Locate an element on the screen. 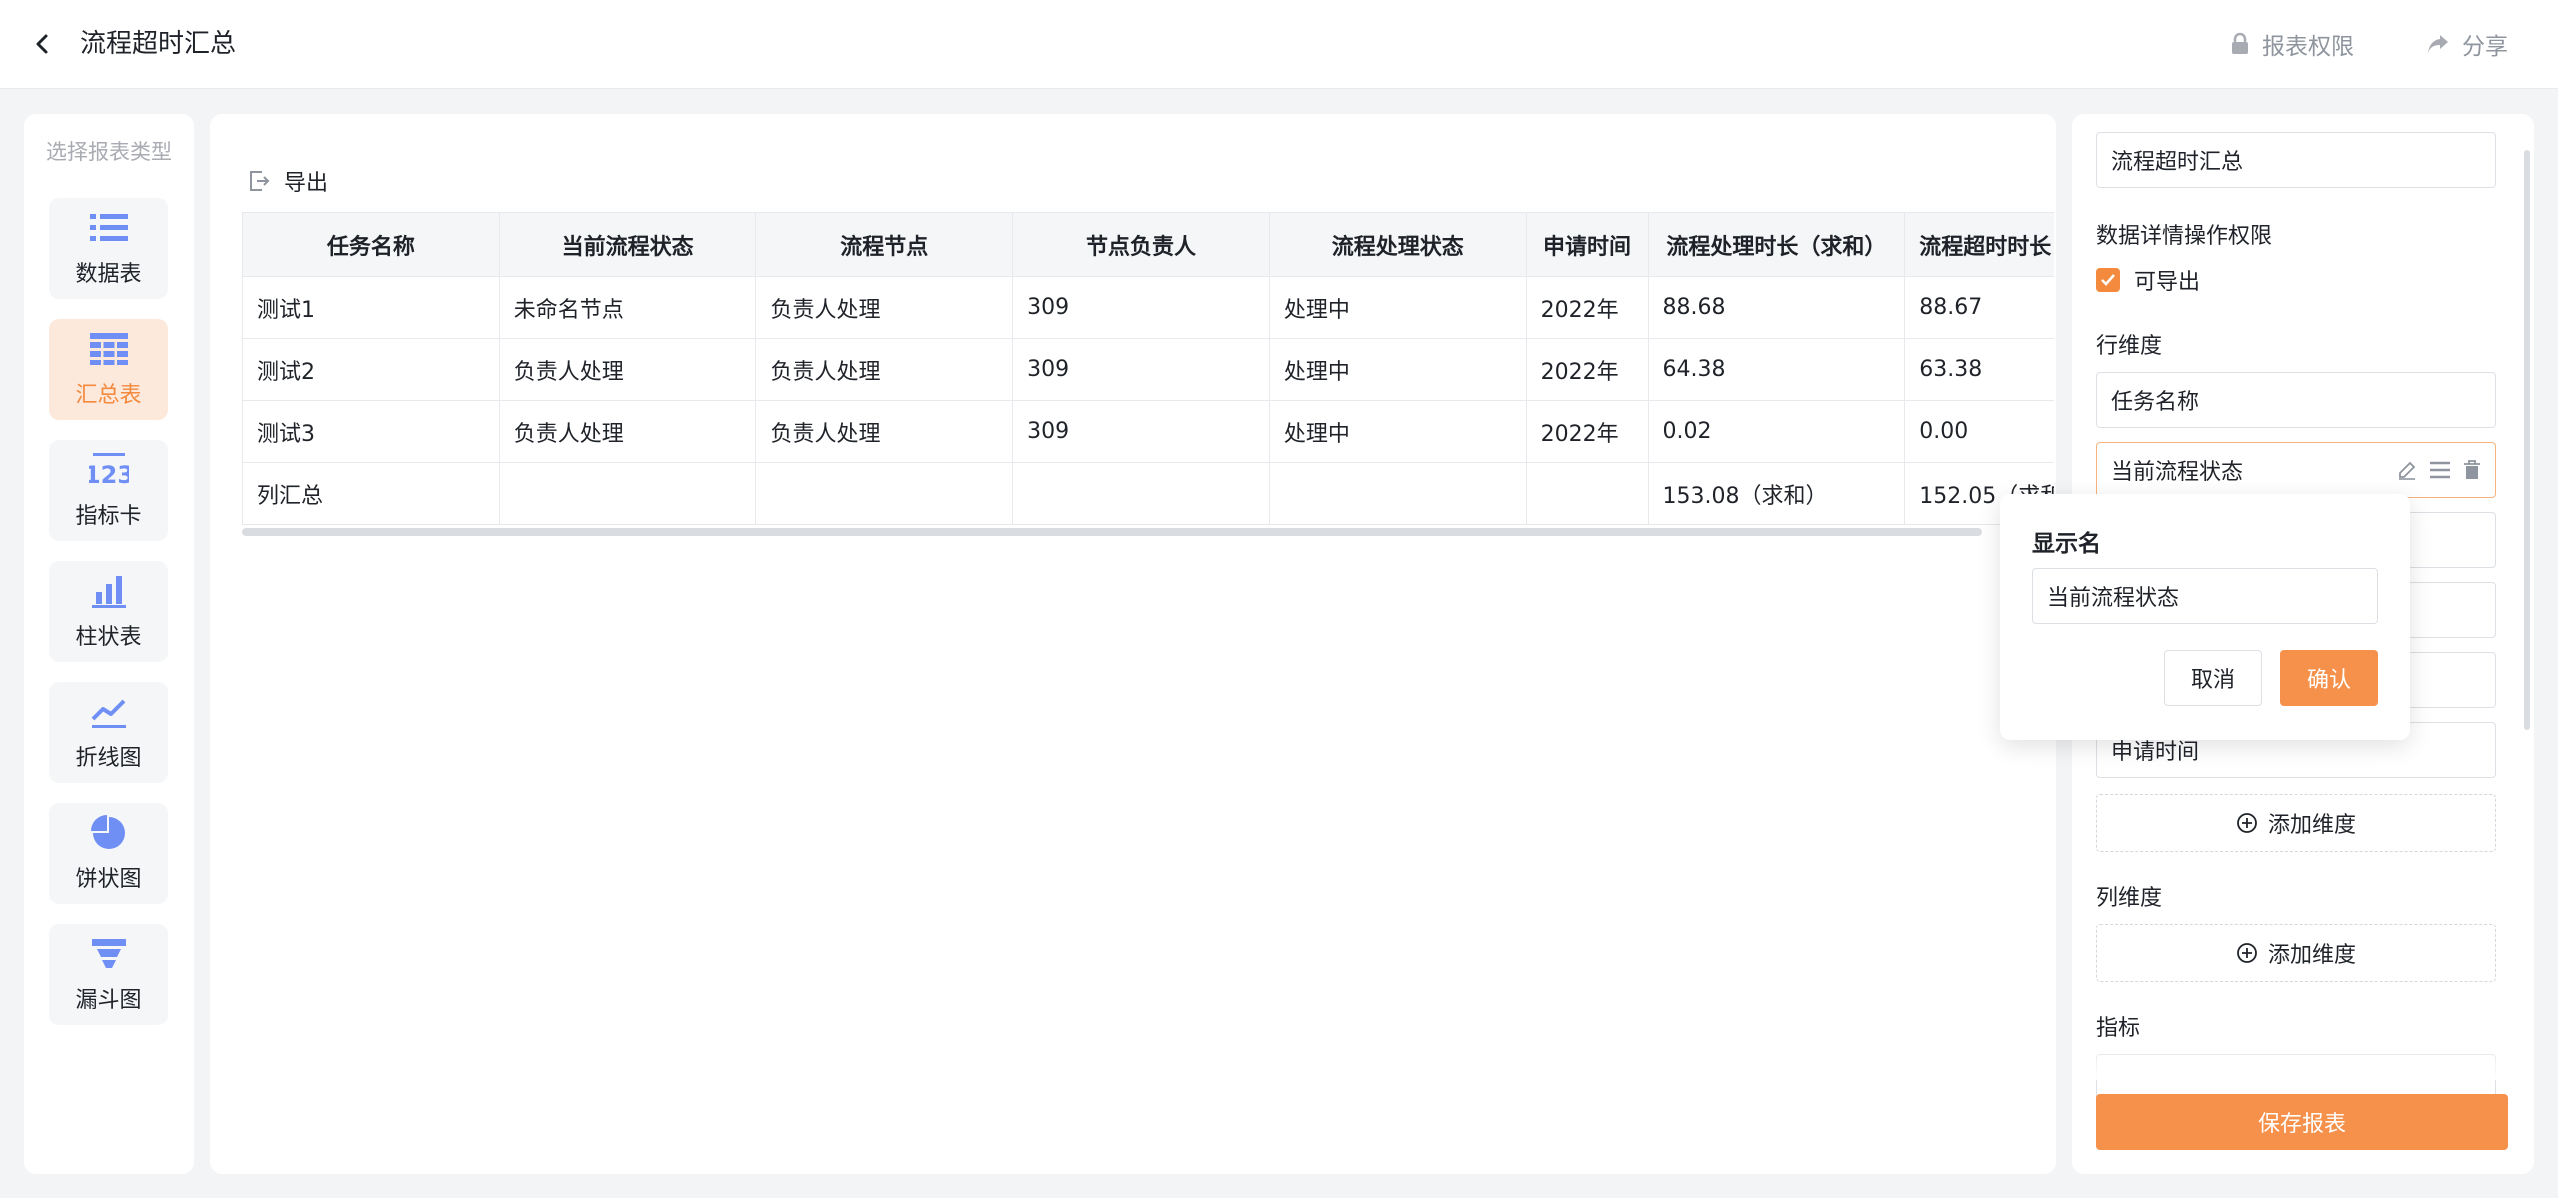  back-button is located at coordinates (42, 44).